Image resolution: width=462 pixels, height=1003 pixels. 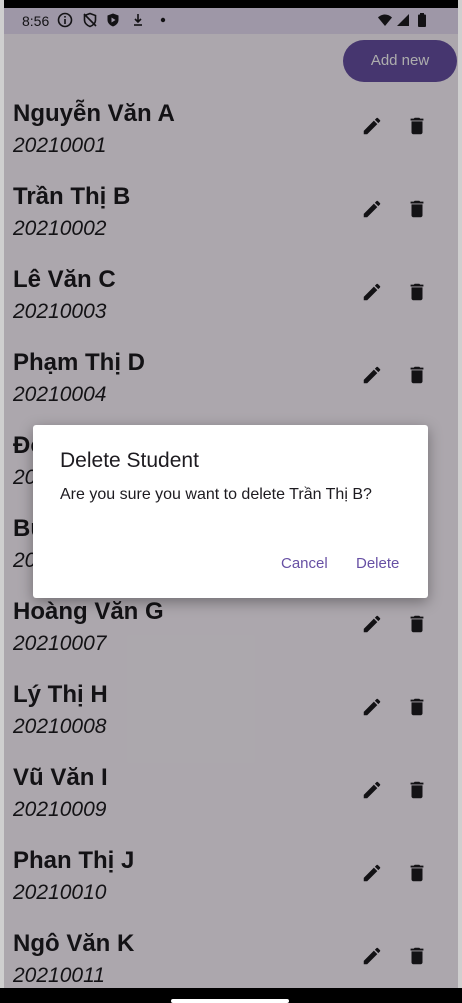 I want to click on home-gesture-handle, so click(x=230, y=1001).